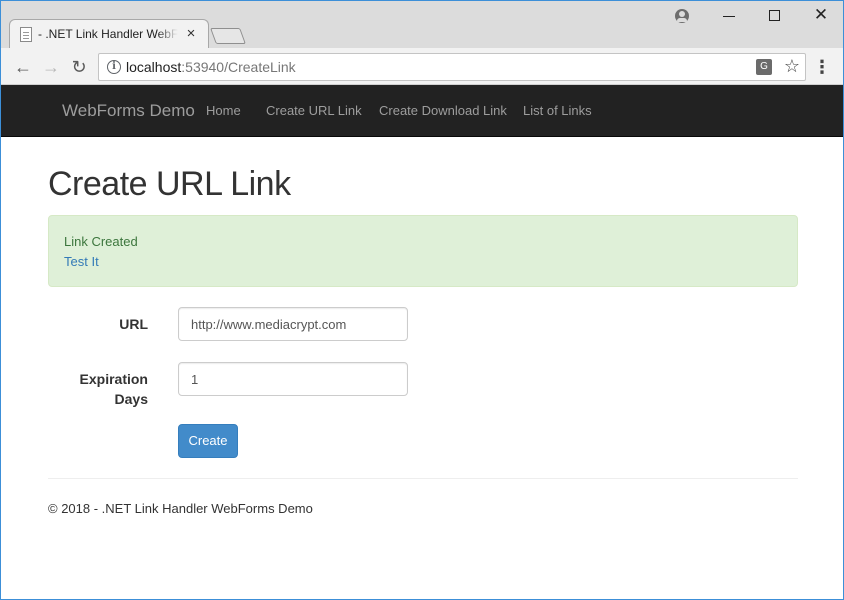  I want to click on nav-link-create-url-link: Create URL Link, so click(314, 110).